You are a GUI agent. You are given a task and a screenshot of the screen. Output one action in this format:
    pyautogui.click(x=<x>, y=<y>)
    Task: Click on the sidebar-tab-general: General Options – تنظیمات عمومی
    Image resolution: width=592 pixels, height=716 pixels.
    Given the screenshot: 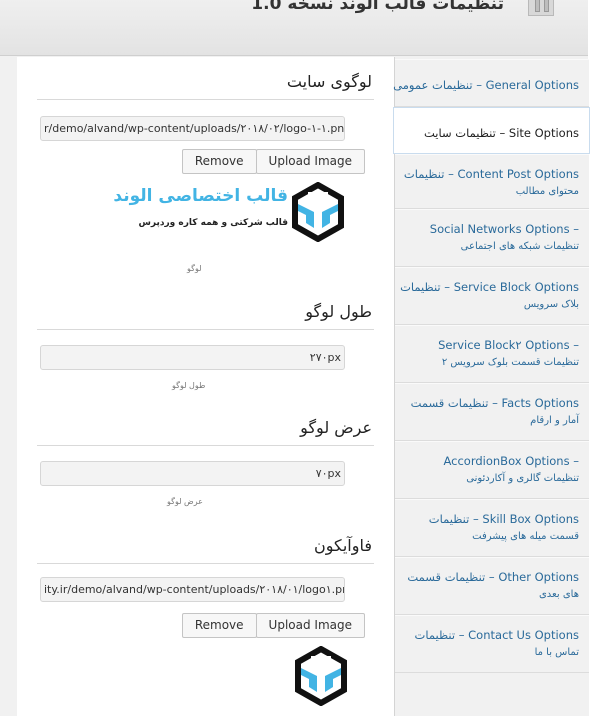 What is the action you would take?
    pyautogui.click(x=491, y=83)
    